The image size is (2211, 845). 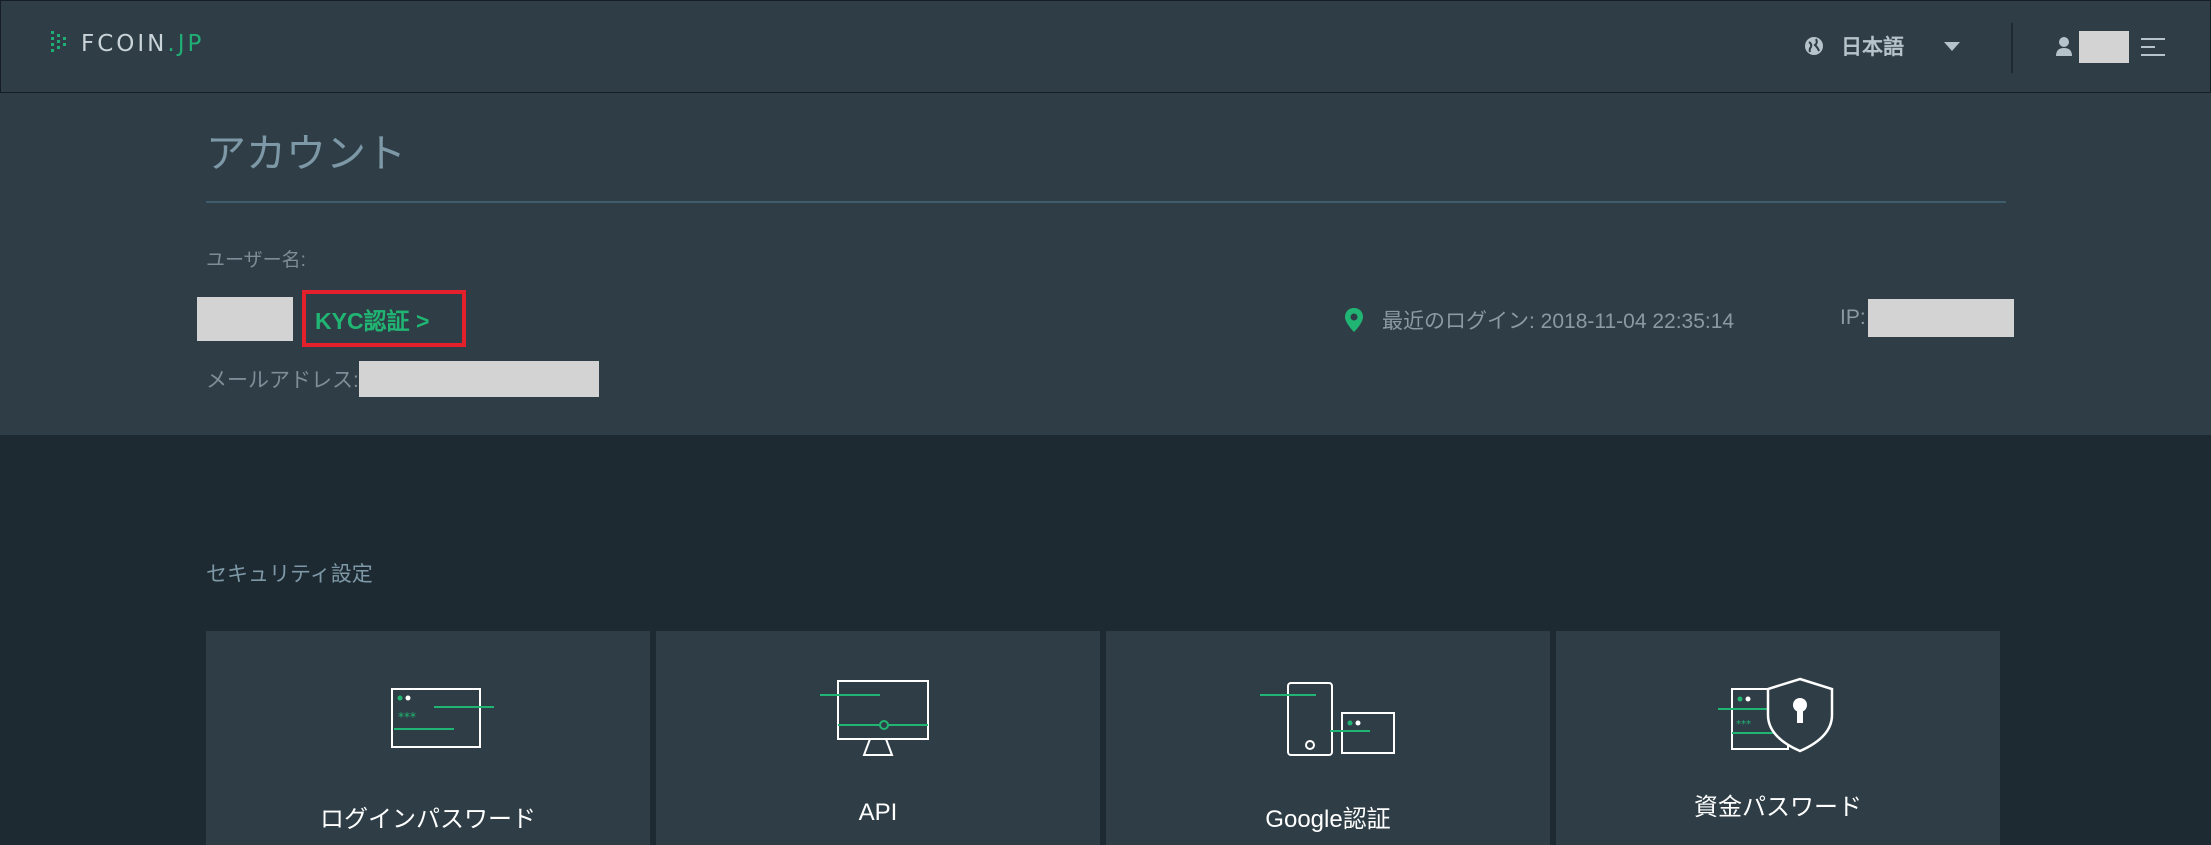 I want to click on login-password-icon: ***, so click(x=442, y=718).